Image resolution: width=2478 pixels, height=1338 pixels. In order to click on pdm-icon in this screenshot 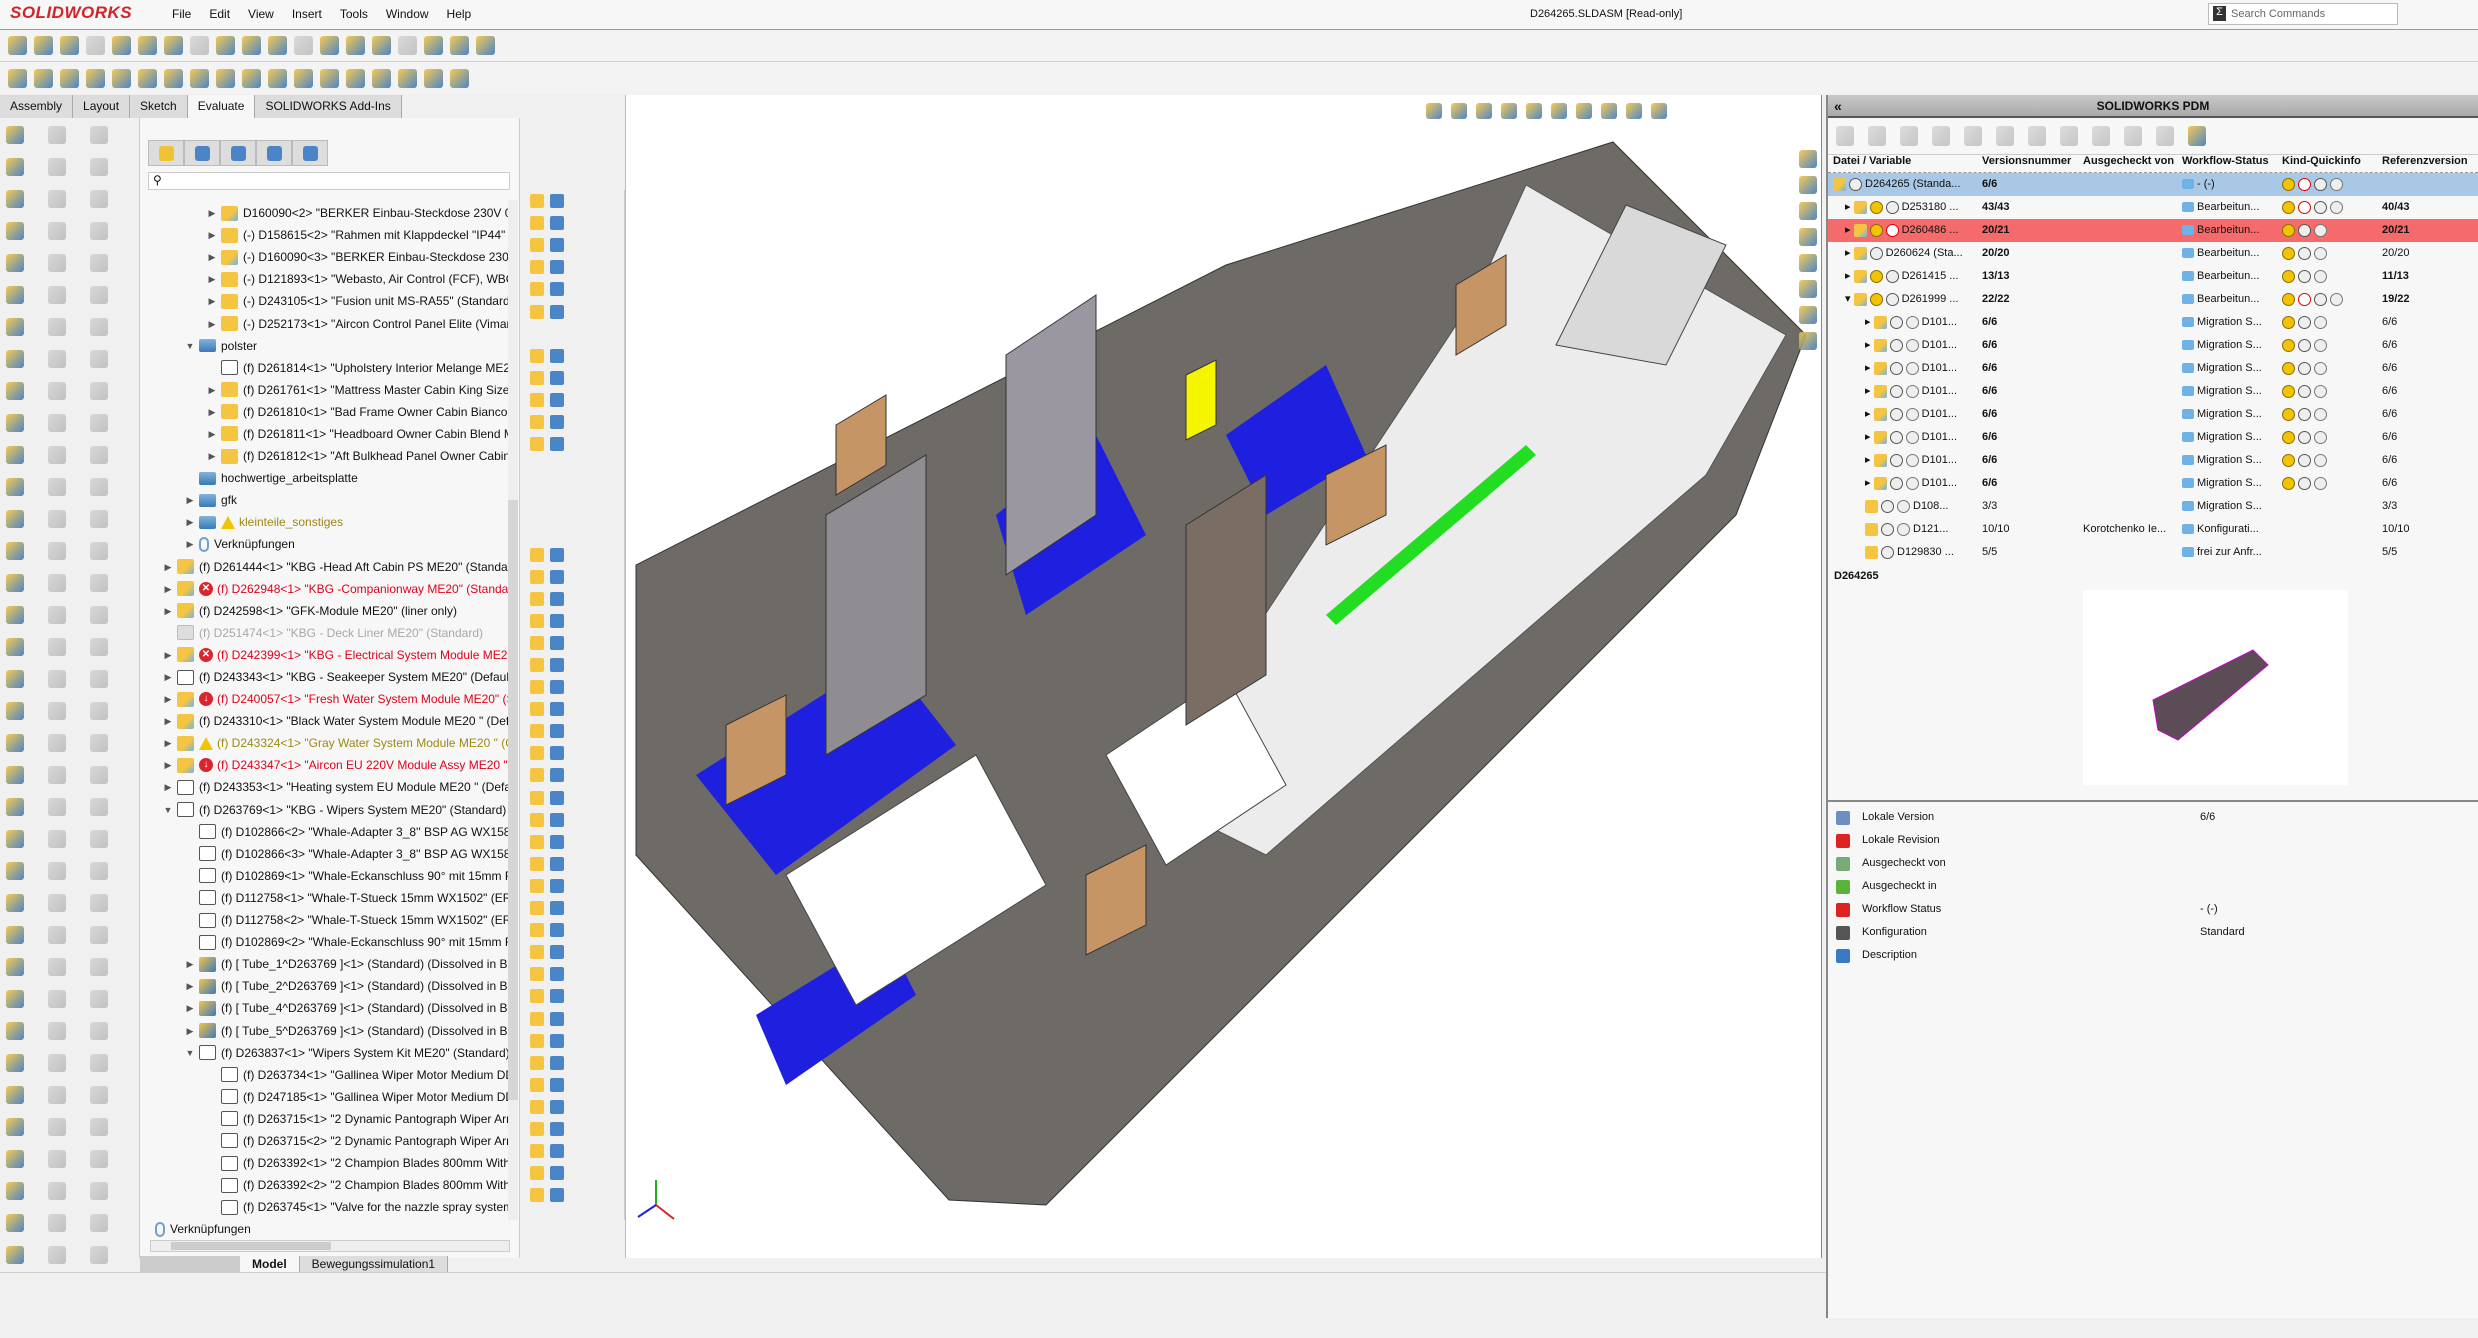, I will do `click(1808, 341)`.